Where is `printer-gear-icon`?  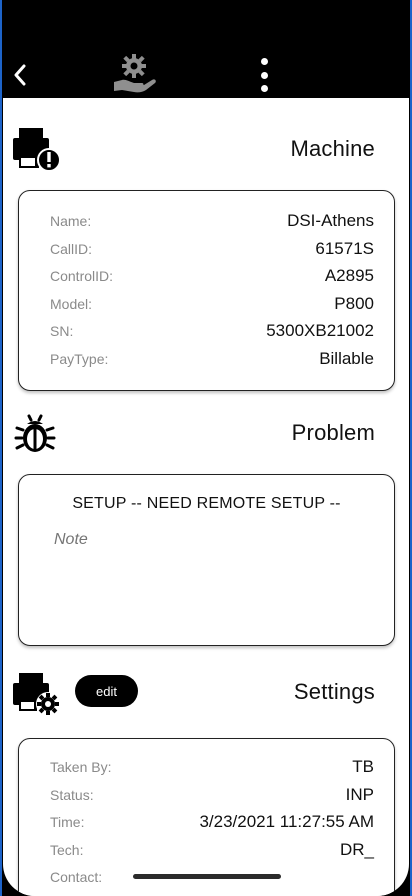 printer-gear-icon is located at coordinates (35, 693).